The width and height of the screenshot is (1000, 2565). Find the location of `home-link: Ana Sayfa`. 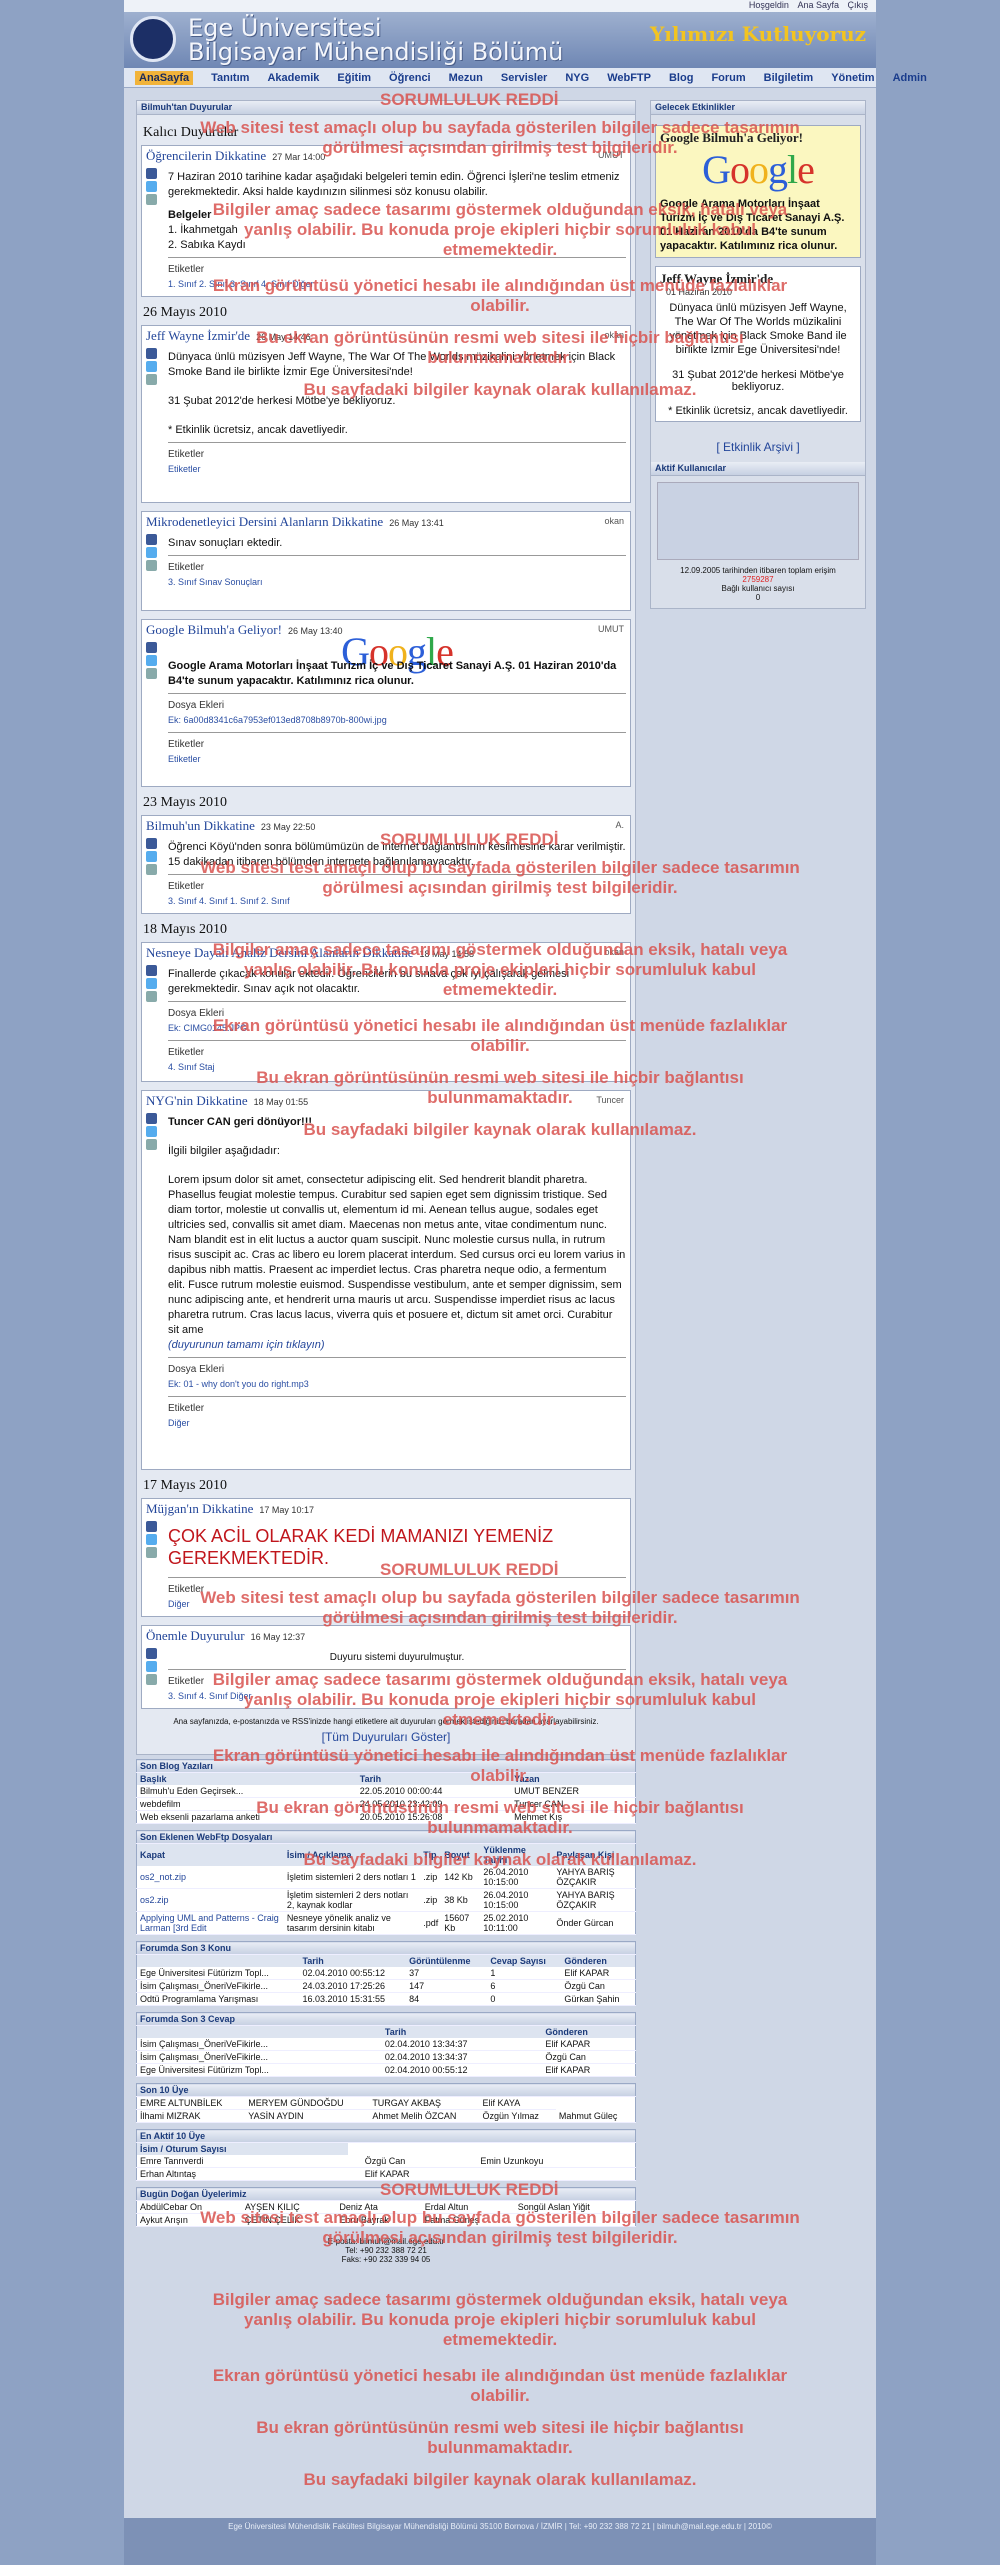

home-link: Ana Sayfa is located at coordinates (818, 5).